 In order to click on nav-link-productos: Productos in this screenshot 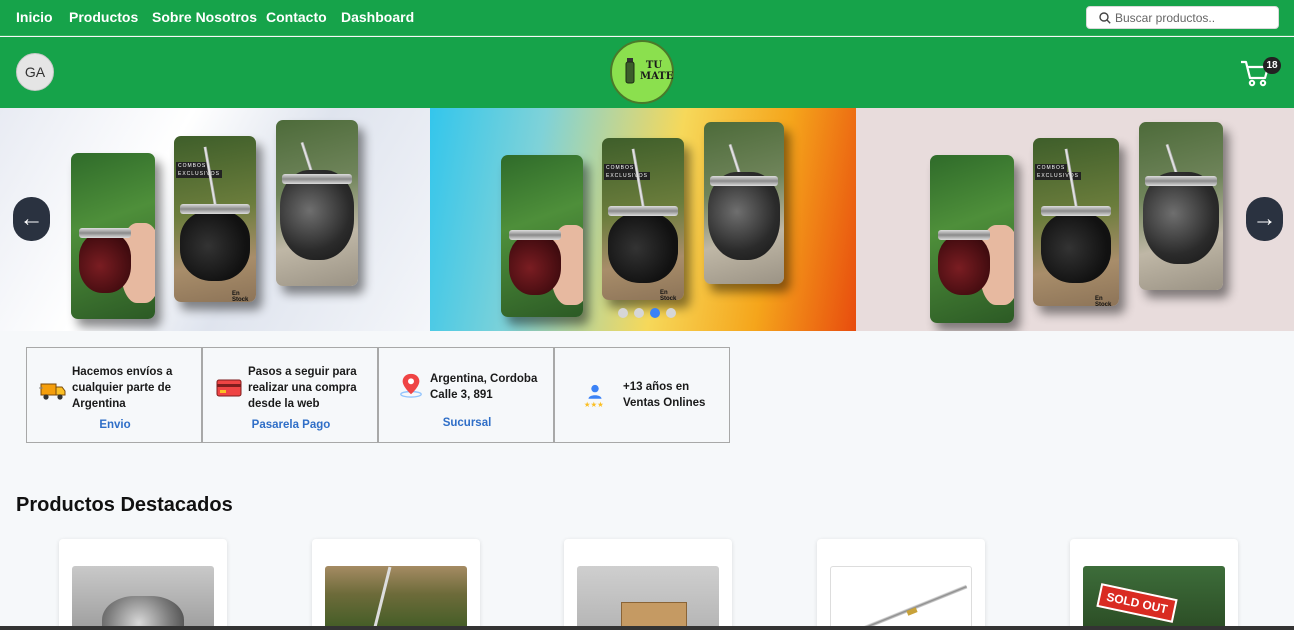, I will do `click(103, 17)`.